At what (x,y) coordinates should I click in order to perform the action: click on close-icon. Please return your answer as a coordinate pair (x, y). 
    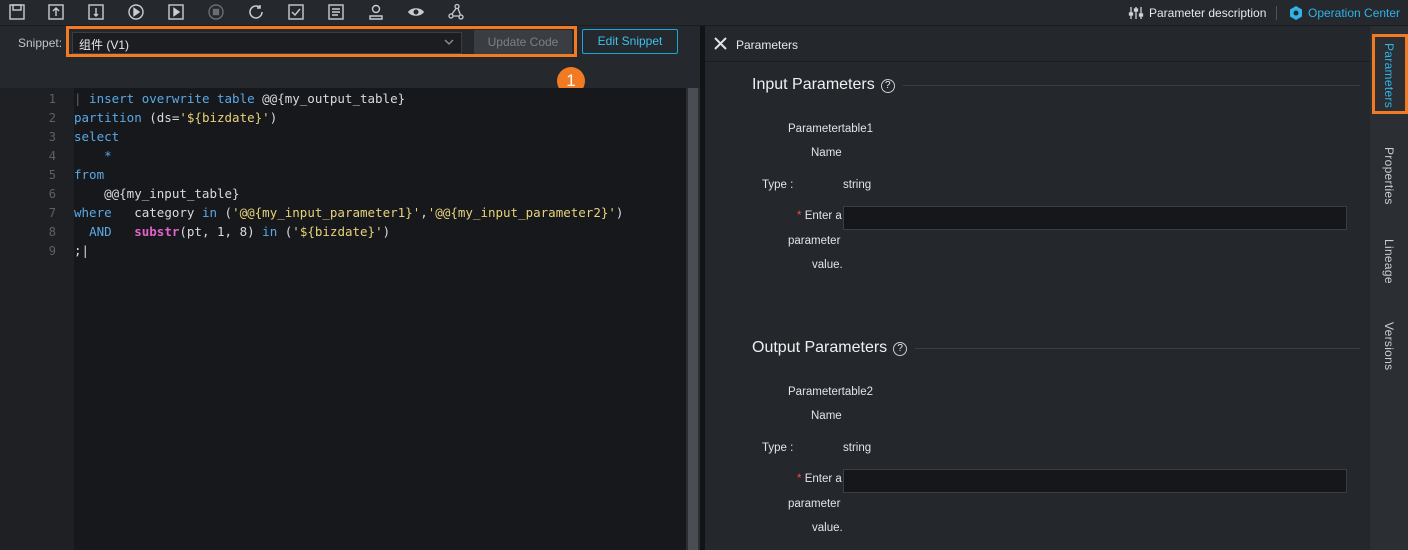
    Looking at the image, I should click on (720, 43).